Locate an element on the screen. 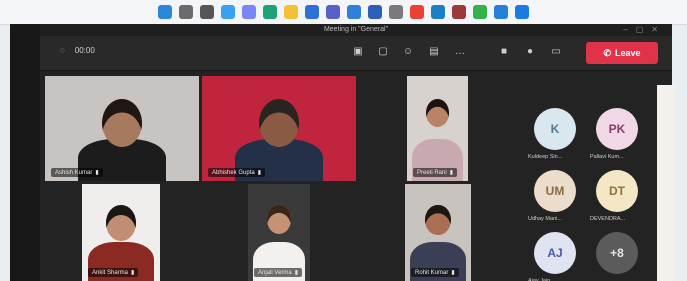  participant-name-text: Preeti Rani is located at coordinates (432, 173).